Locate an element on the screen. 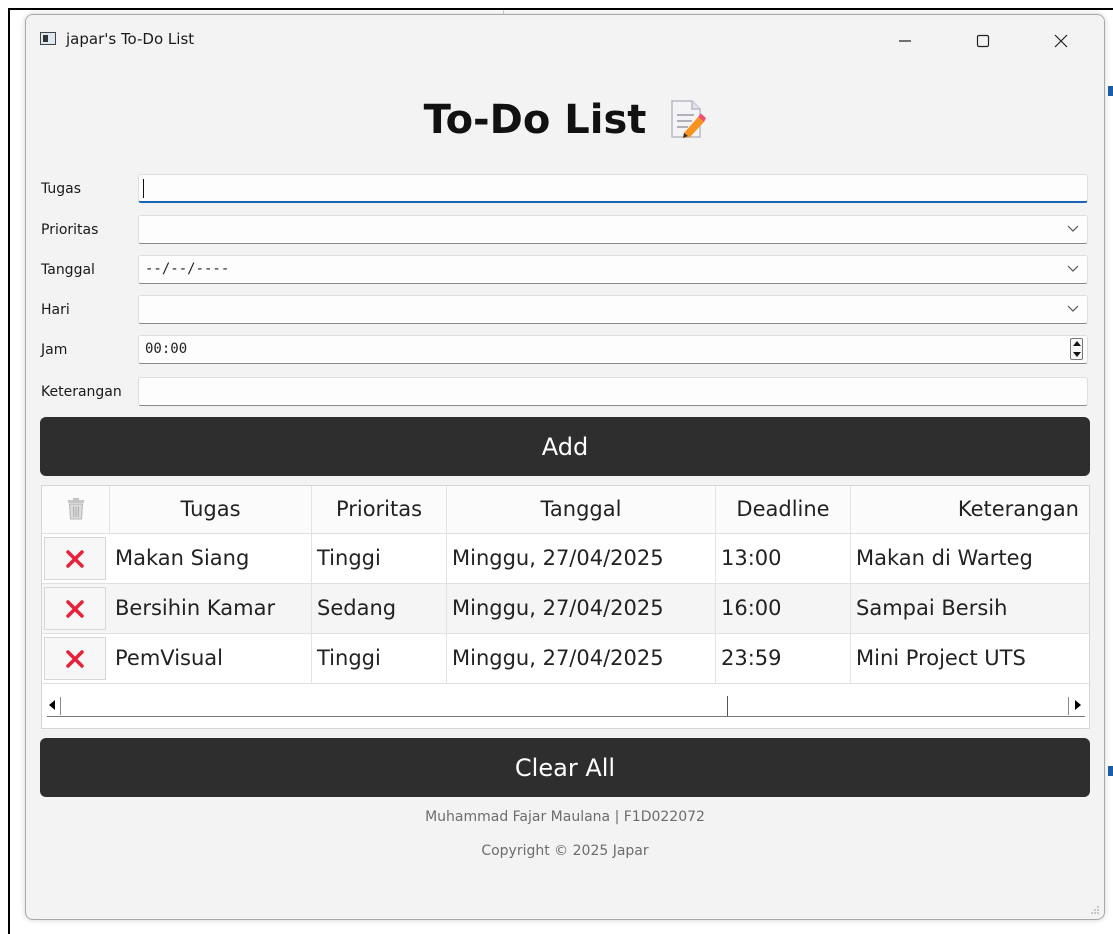  footer-author: Muhammad Fajar Maulana | F1D022072 is located at coordinates (565, 817).